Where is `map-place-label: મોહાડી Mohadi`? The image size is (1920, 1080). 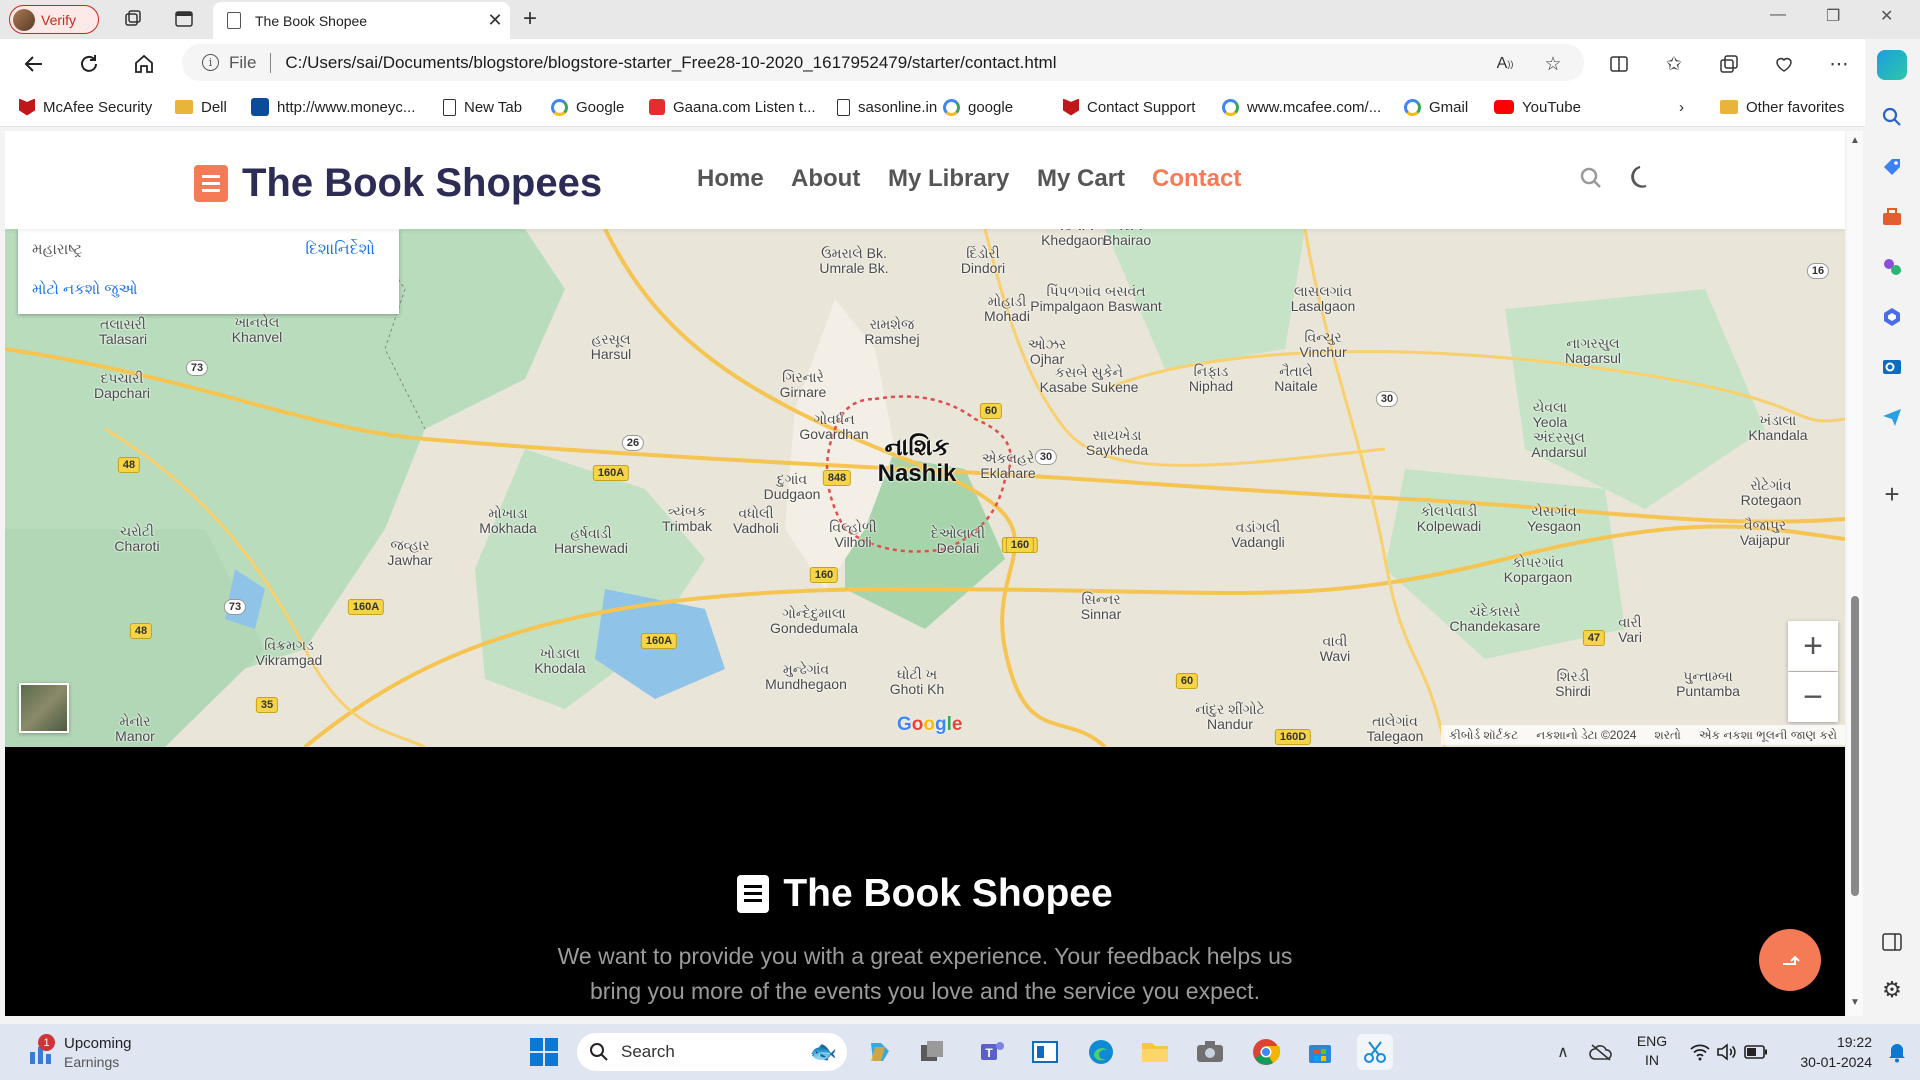
map-place-label: મોહાડી Mohadi is located at coordinates (1007, 309).